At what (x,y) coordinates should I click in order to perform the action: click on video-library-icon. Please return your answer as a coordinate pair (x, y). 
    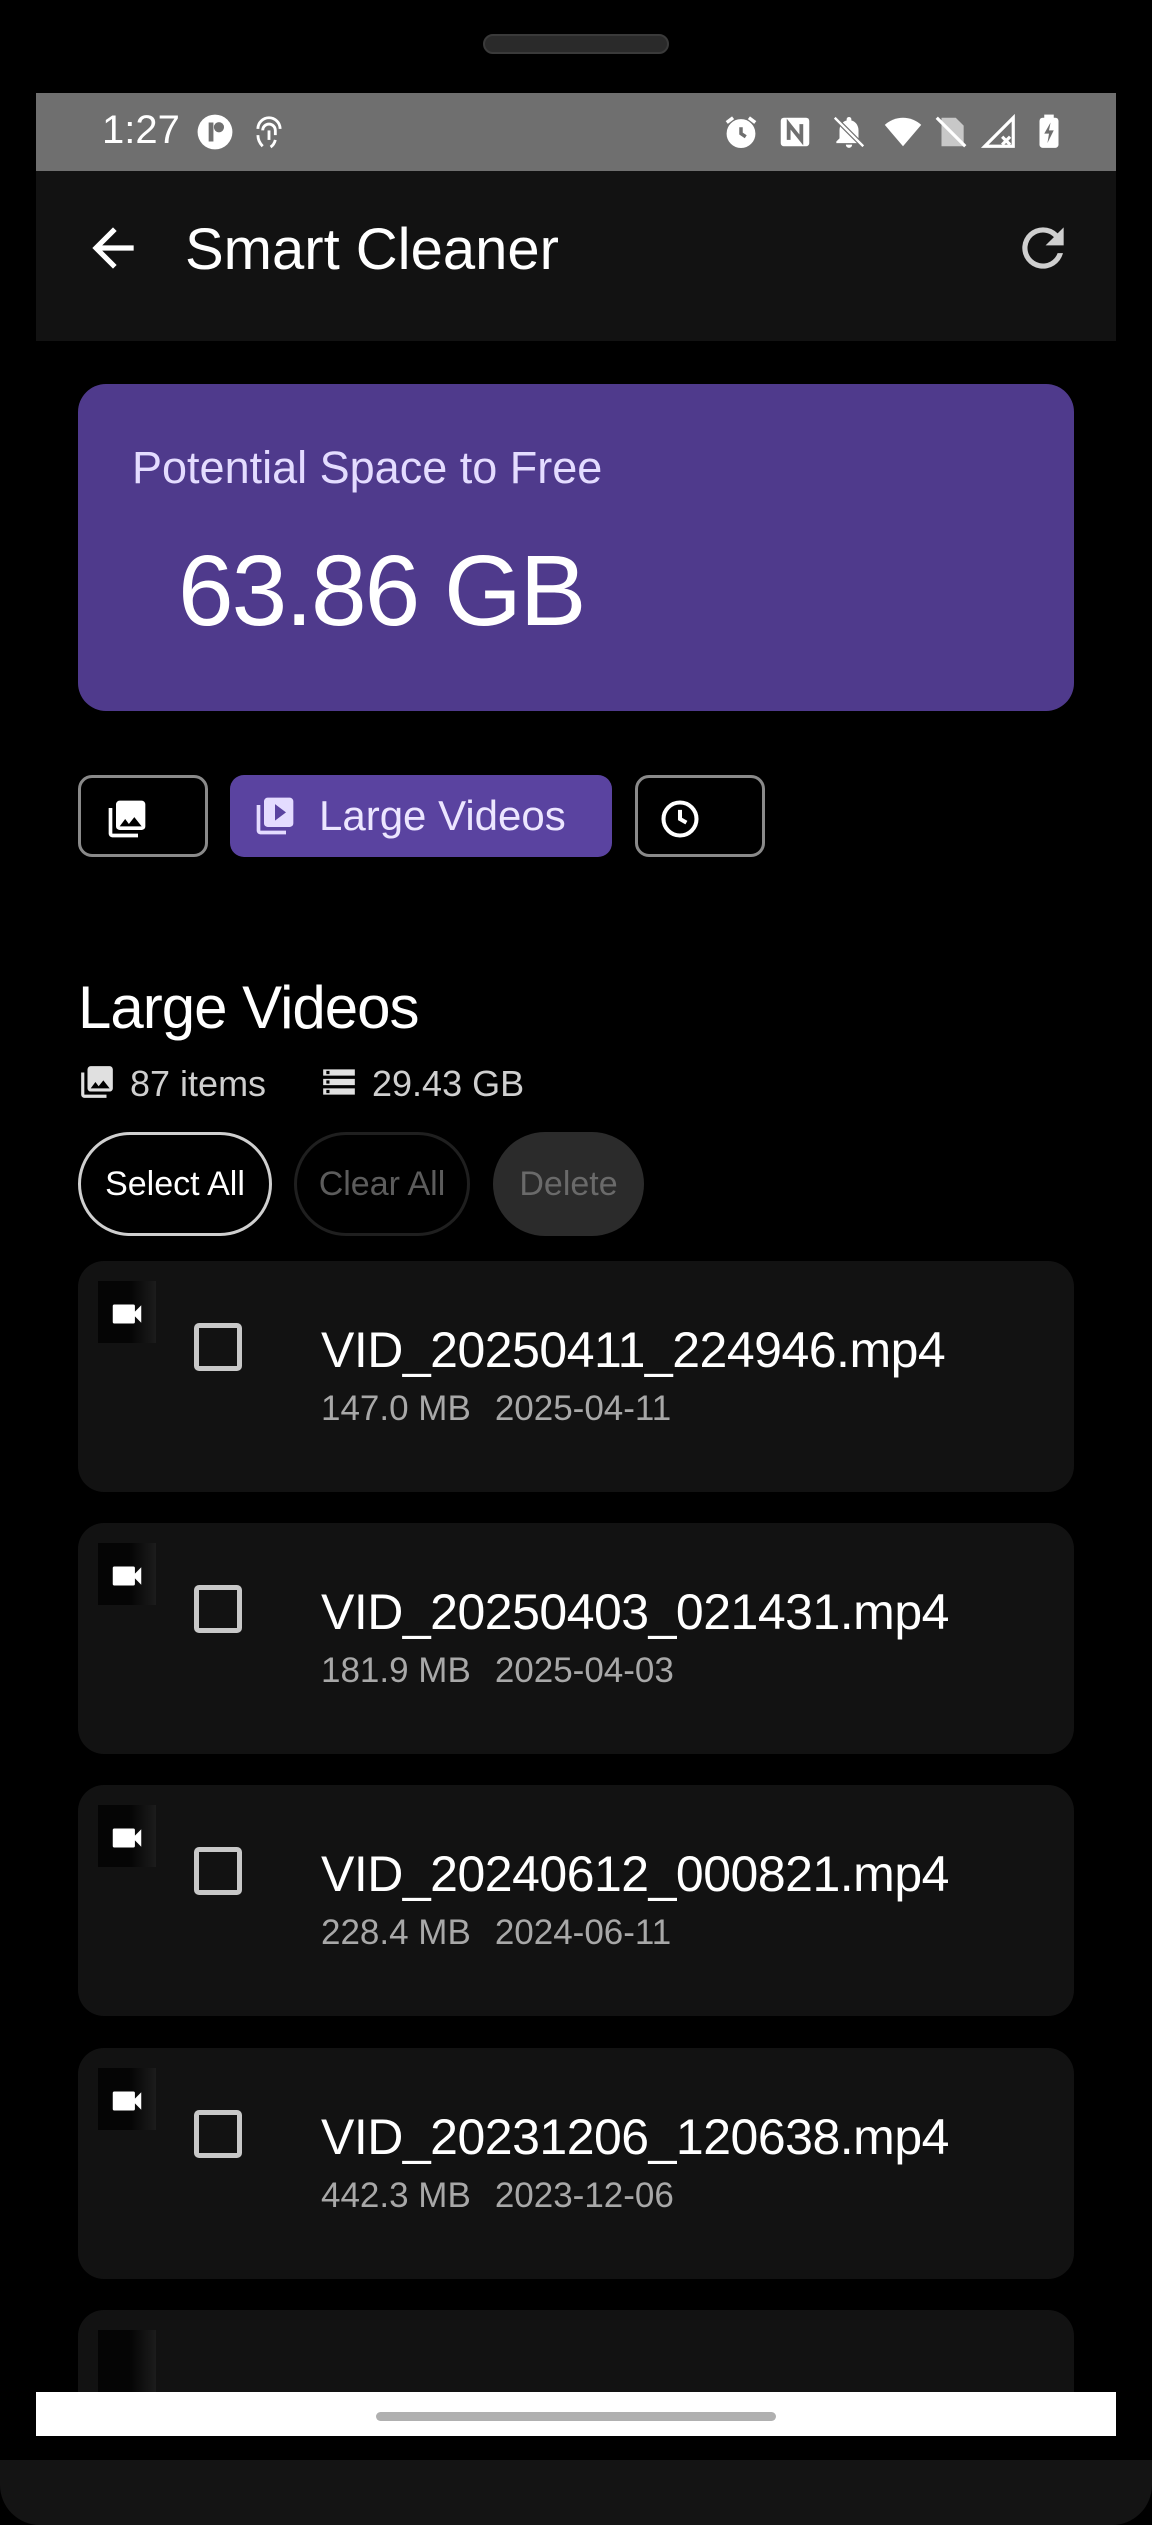
    Looking at the image, I should click on (275, 816).